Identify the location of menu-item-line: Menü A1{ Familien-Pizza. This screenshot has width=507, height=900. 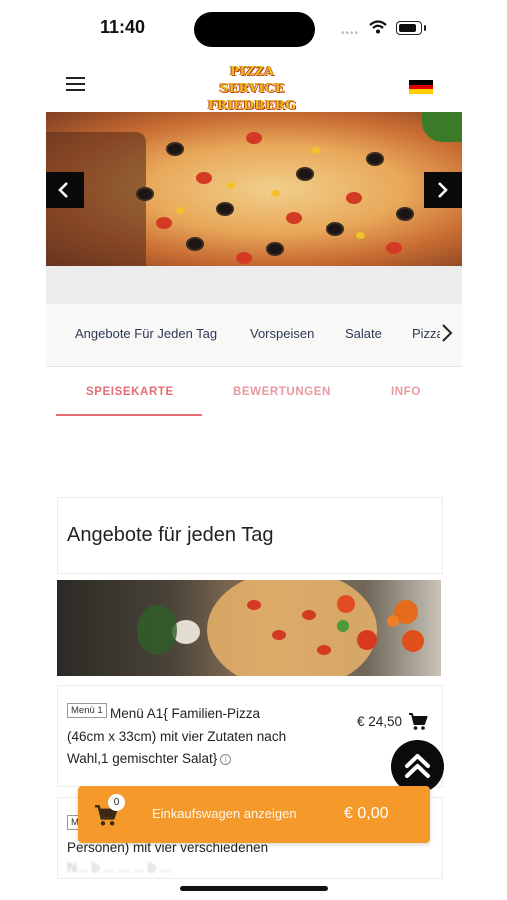
(185, 713).